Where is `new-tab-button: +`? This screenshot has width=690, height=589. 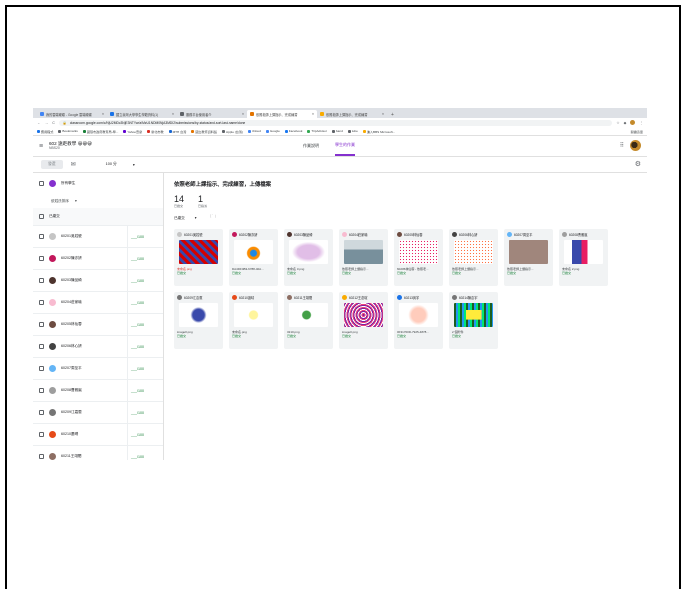
new-tab-button: + is located at coordinates (392, 115).